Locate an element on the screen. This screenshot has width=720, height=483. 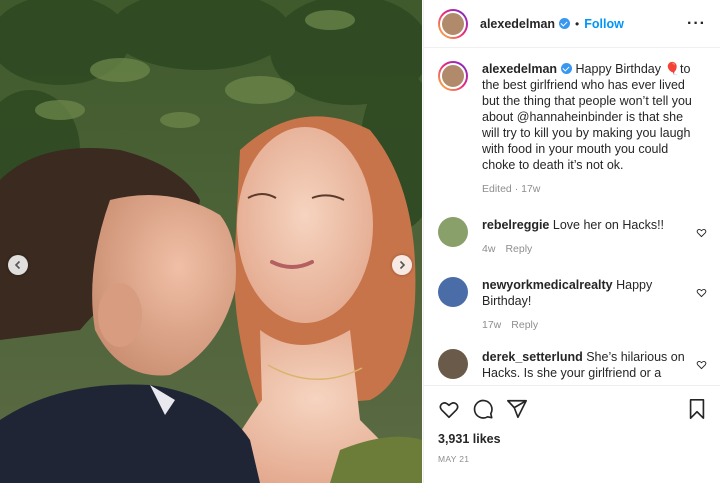
share-icon is located at coordinates (517, 409).